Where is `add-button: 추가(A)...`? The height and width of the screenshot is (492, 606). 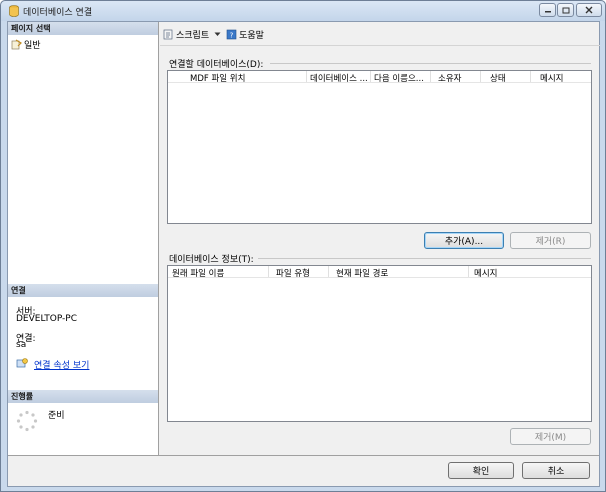 add-button: 추가(A)... is located at coordinates (464, 240).